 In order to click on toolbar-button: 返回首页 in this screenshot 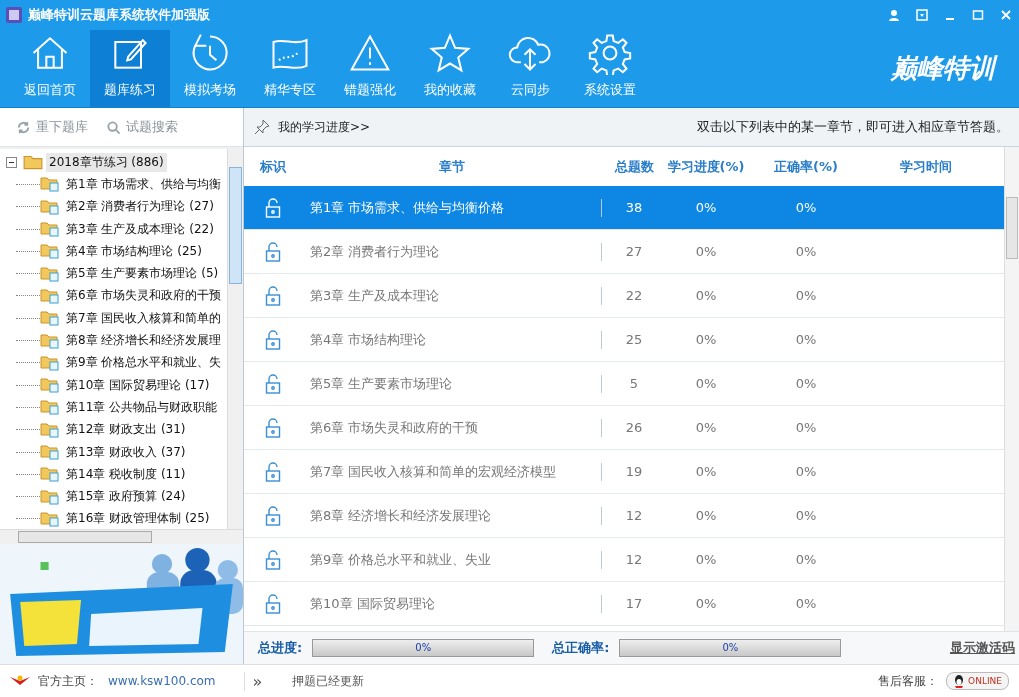, I will do `click(50, 68)`.